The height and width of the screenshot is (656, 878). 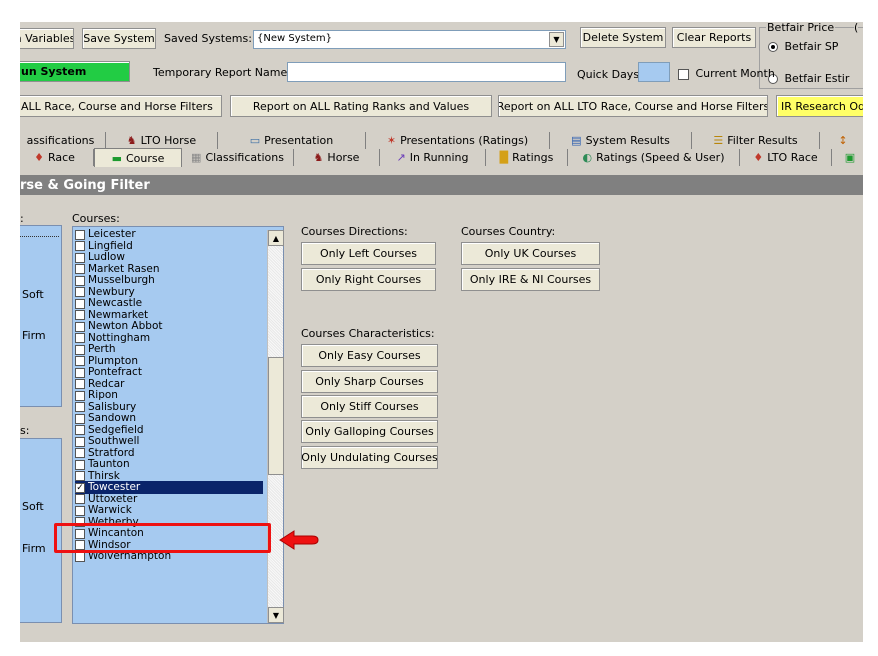 What do you see at coordinates (361, 106) in the screenshot?
I see `report-rating-ranks-button: Report on ALL Rating Ranks and Values` at bounding box center [361, 106].